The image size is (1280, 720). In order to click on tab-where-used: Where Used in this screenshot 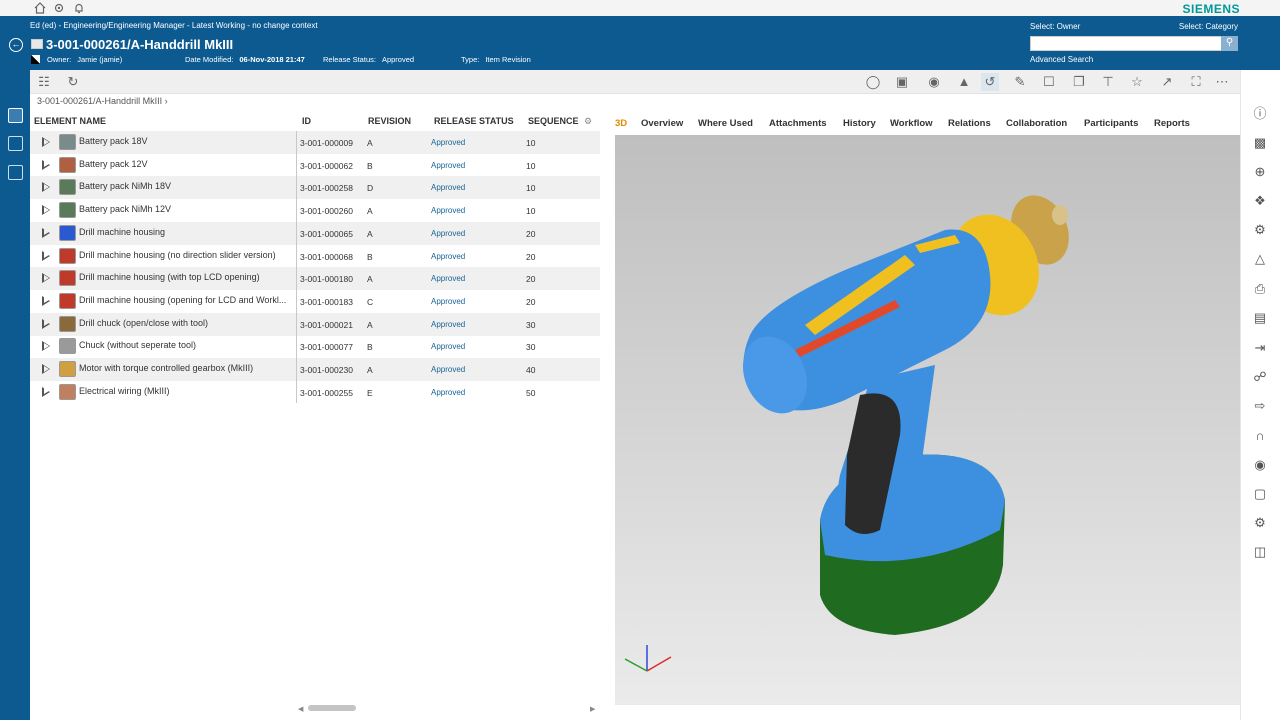, I will do `click(725, 123)`.